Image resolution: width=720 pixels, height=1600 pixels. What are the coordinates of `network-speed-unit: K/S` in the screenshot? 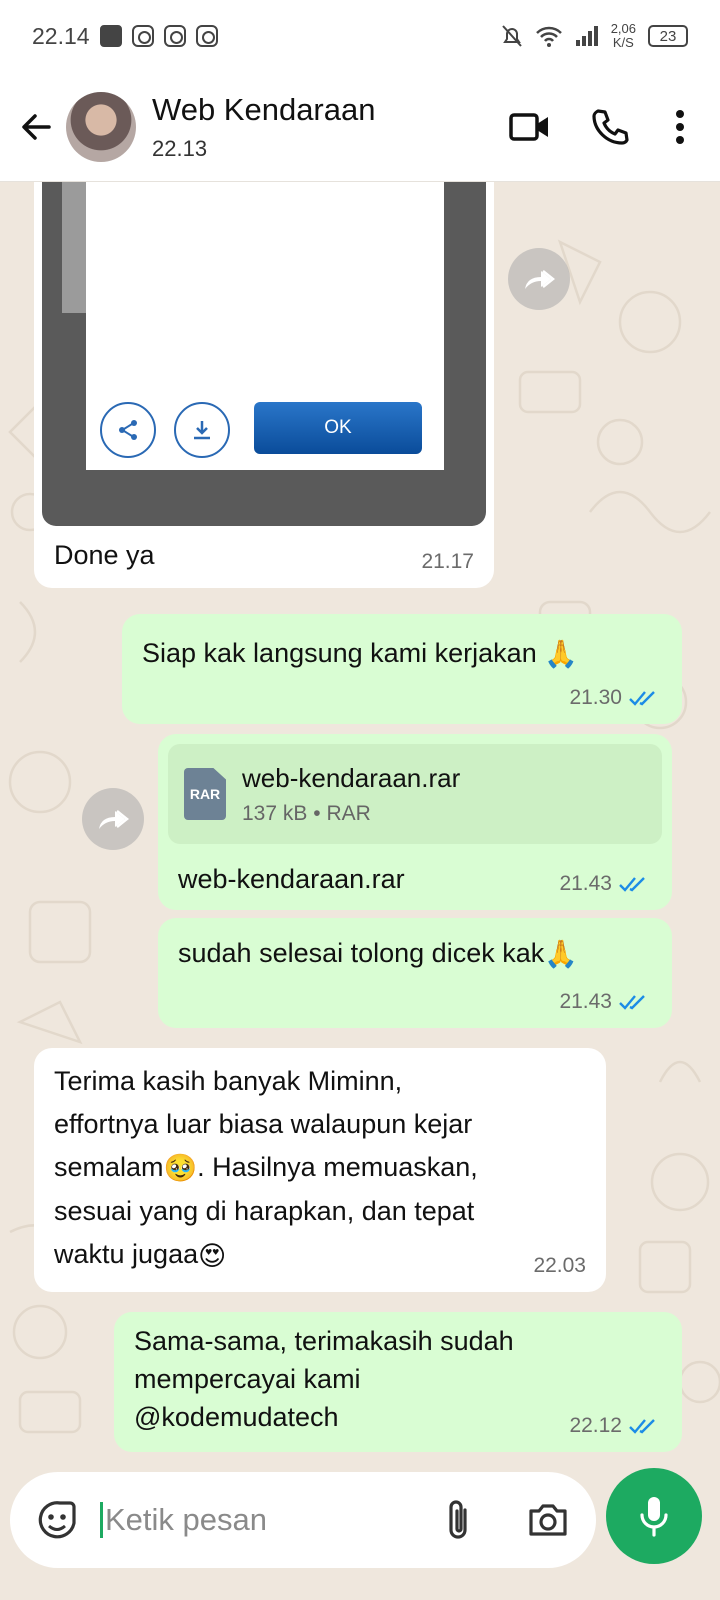 It's located at (623, 42).